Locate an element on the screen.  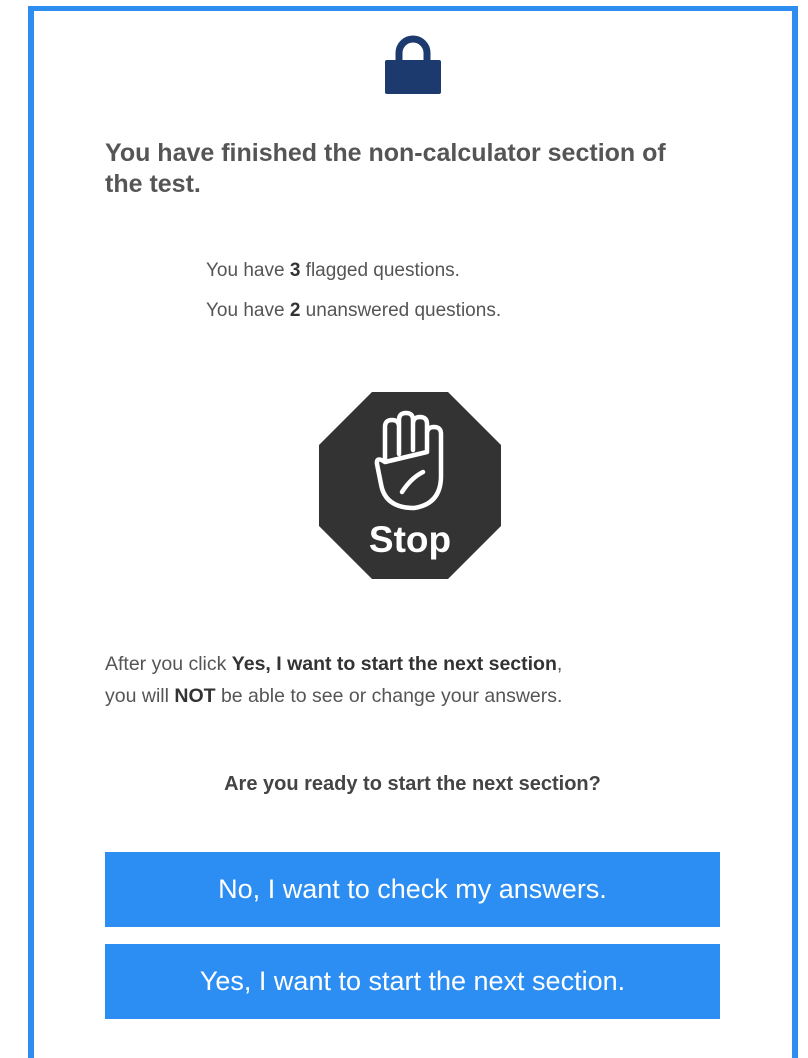
not-emphasis: NOT is located at coordinates (195, 696).